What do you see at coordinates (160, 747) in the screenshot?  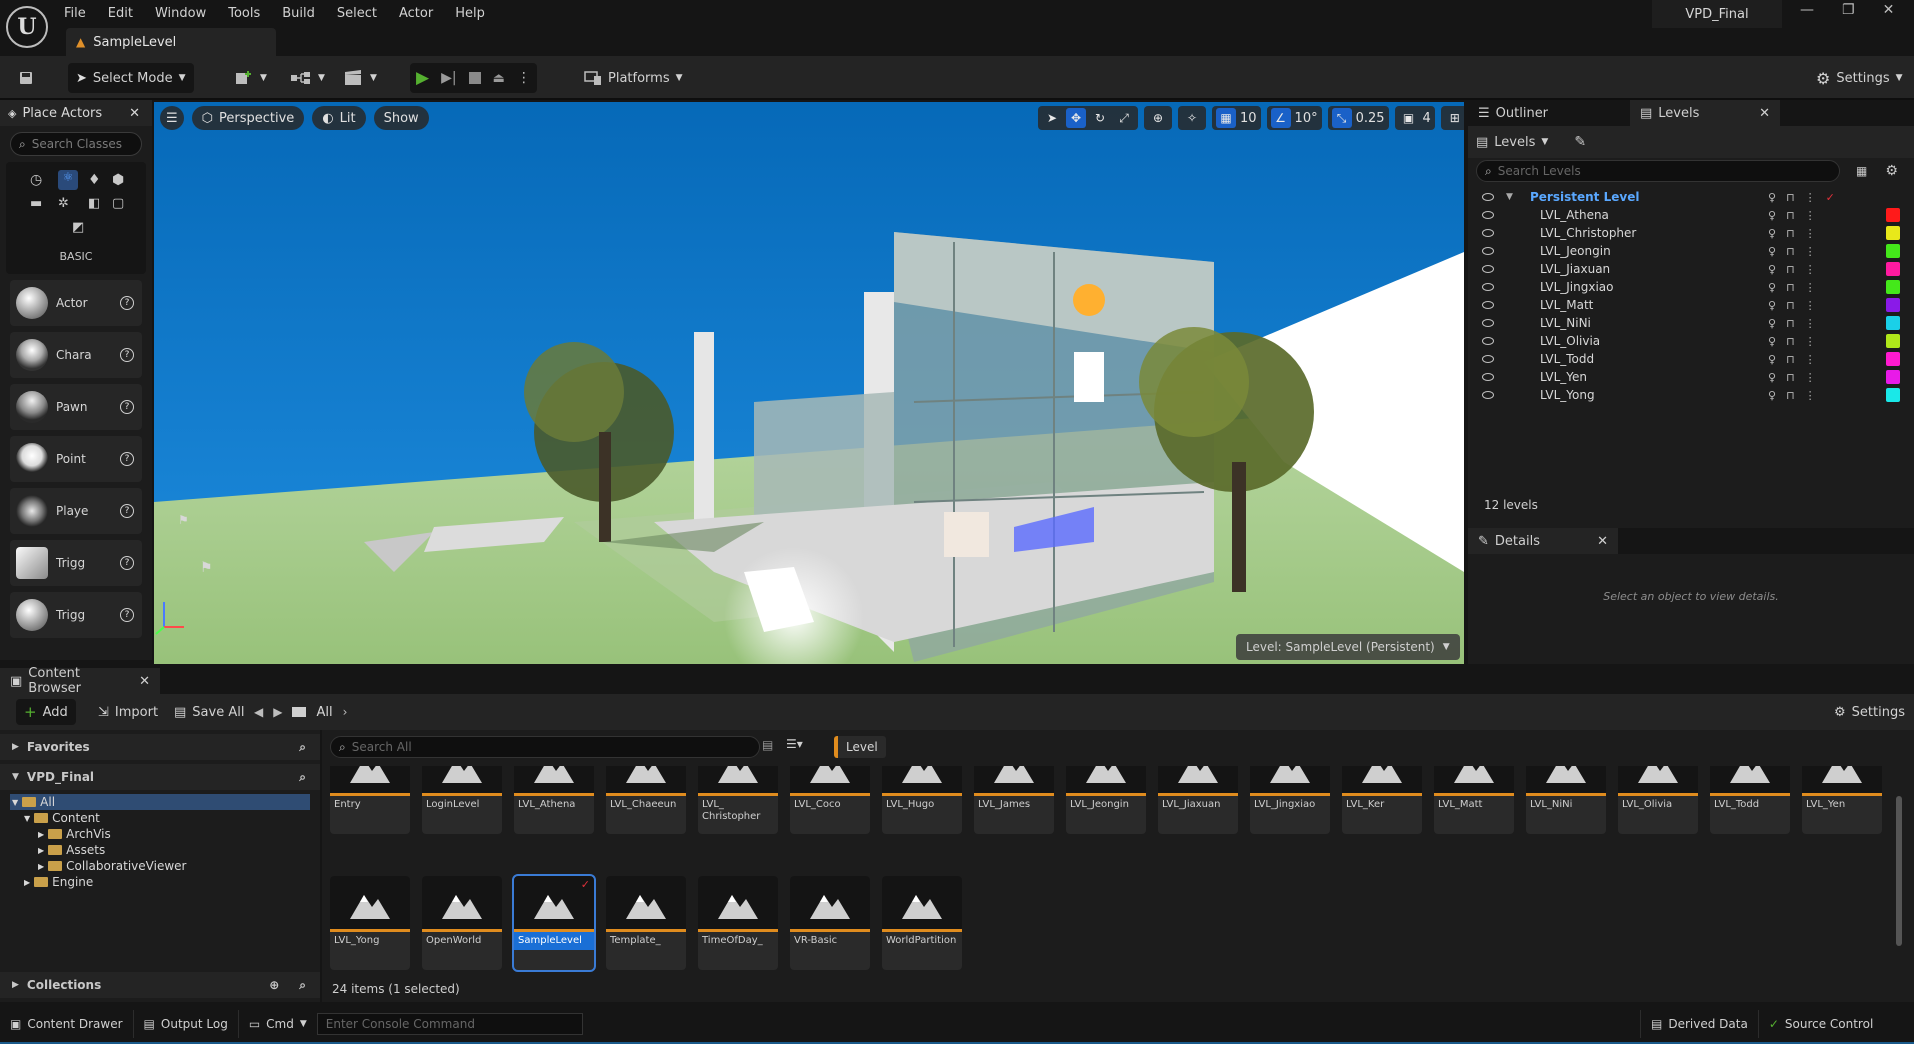 I see `favorites-section: ▶ Favorites ⌕` at bounding box center [160, 747].